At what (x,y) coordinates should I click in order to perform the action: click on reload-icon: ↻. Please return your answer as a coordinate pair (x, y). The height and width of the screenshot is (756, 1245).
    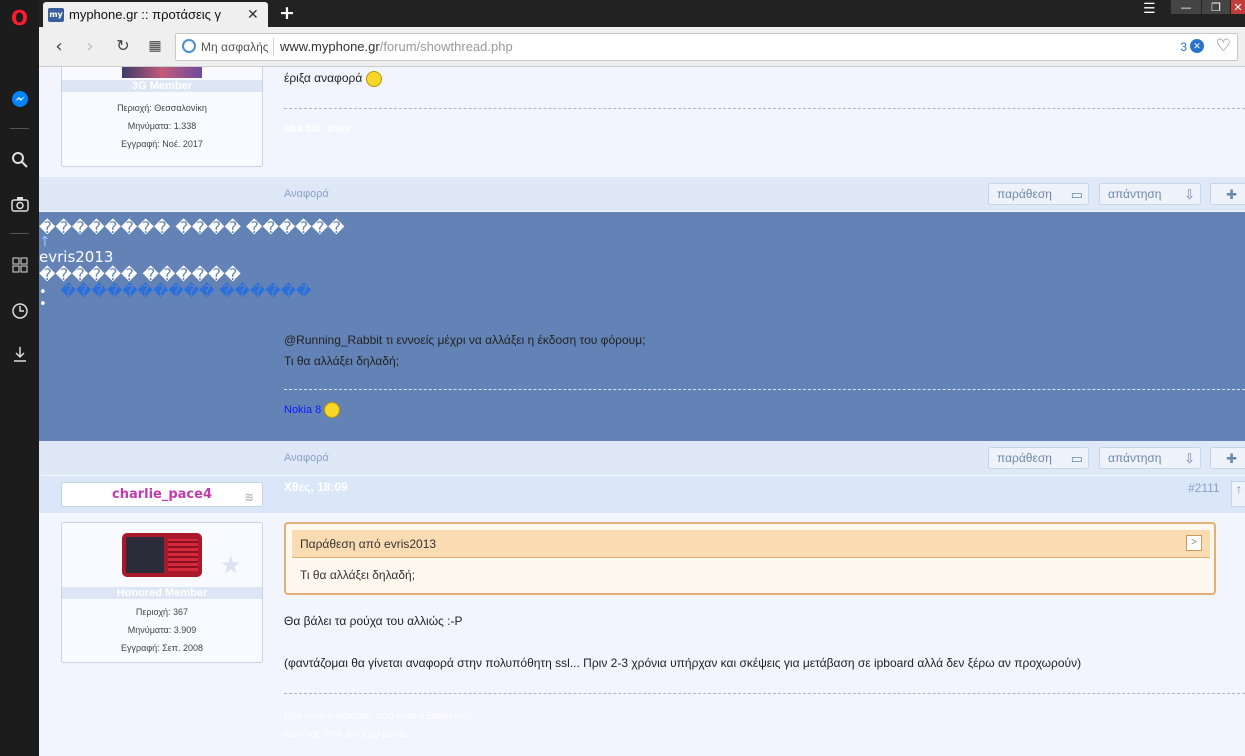
    Looking at the image, I should click on (123, 45).